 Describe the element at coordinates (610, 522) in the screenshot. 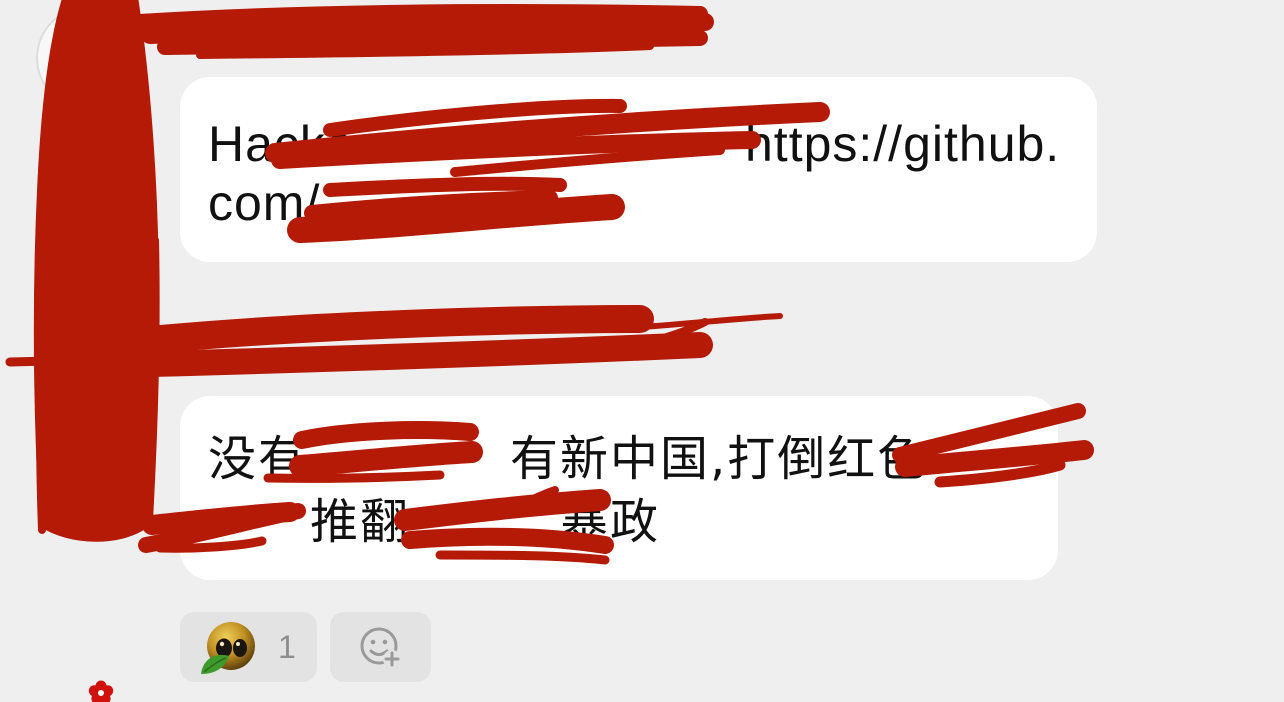

I see `message-text: 暴政` at that location.